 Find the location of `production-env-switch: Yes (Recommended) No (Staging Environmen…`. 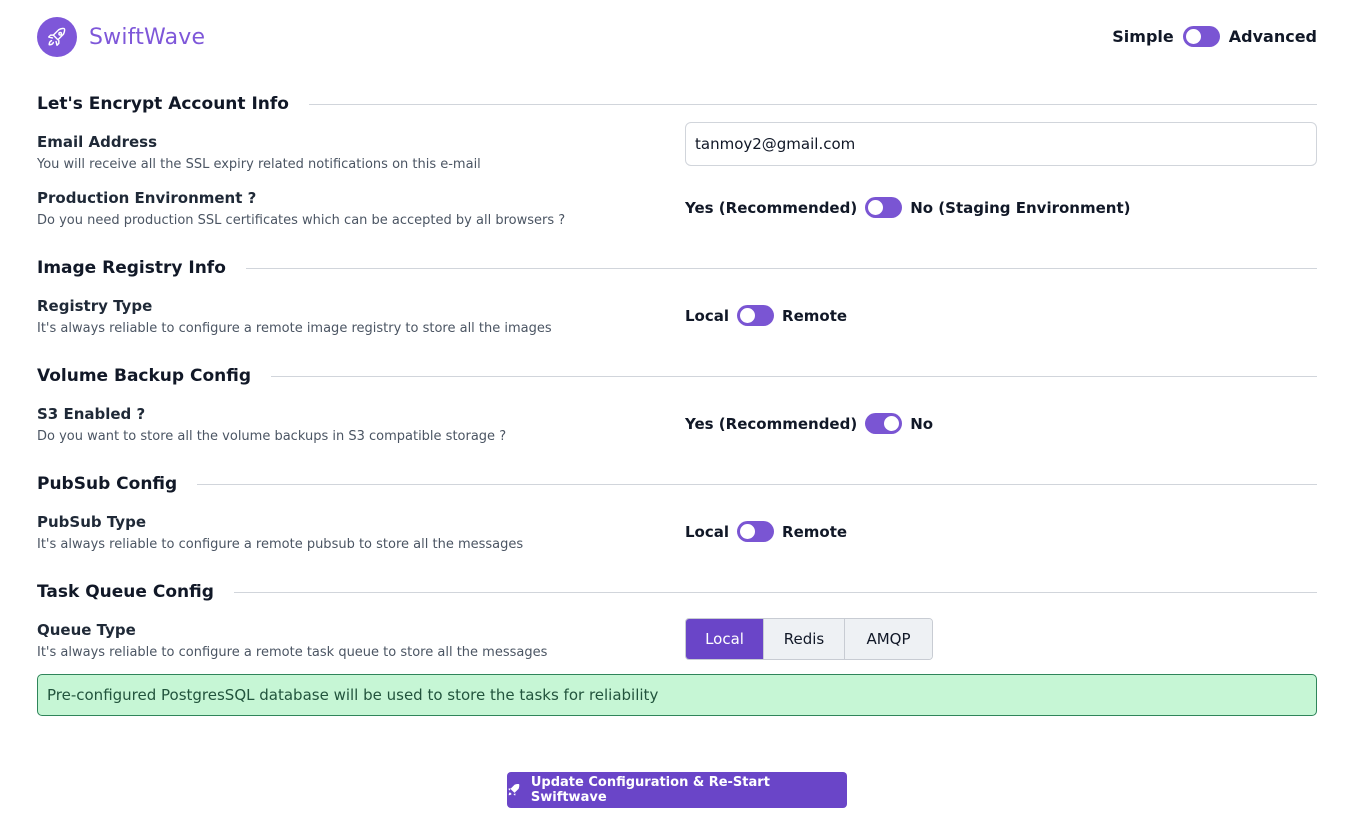

production-env-switch: Yes (Recommended) No (Staging Environmen… is located at coordinates (908, 207).